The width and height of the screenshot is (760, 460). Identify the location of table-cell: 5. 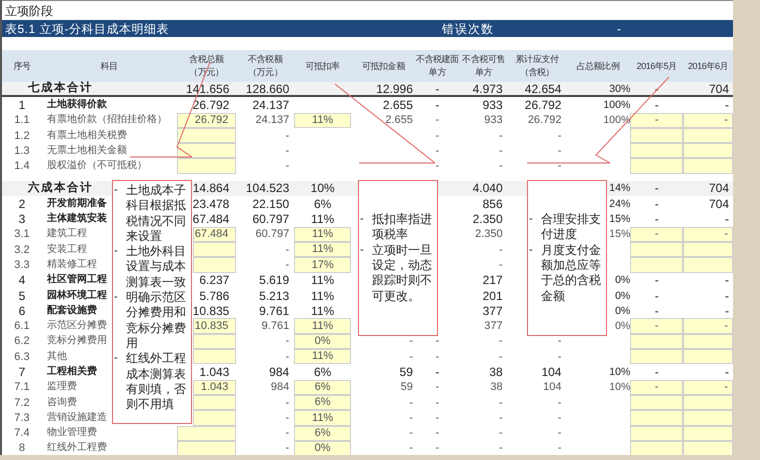
(22, 295).